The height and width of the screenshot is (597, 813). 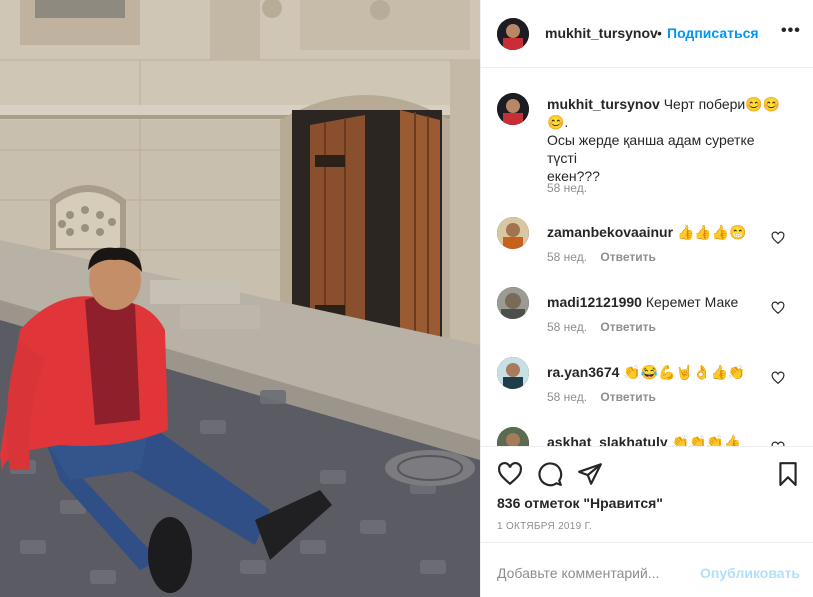 I want to click on follow-button: Подписаться, so click(x=713, y=33).